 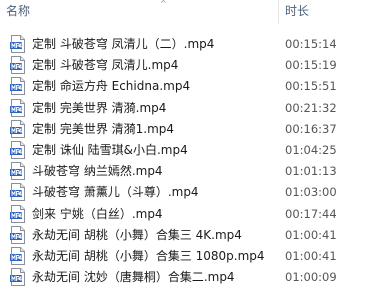 What do you see at coordinates (110, 149) in the screenshot?
I see `file-name: 定制 诛仙 陆雪琪&小白.mp4` at bounding box center [110, 149].